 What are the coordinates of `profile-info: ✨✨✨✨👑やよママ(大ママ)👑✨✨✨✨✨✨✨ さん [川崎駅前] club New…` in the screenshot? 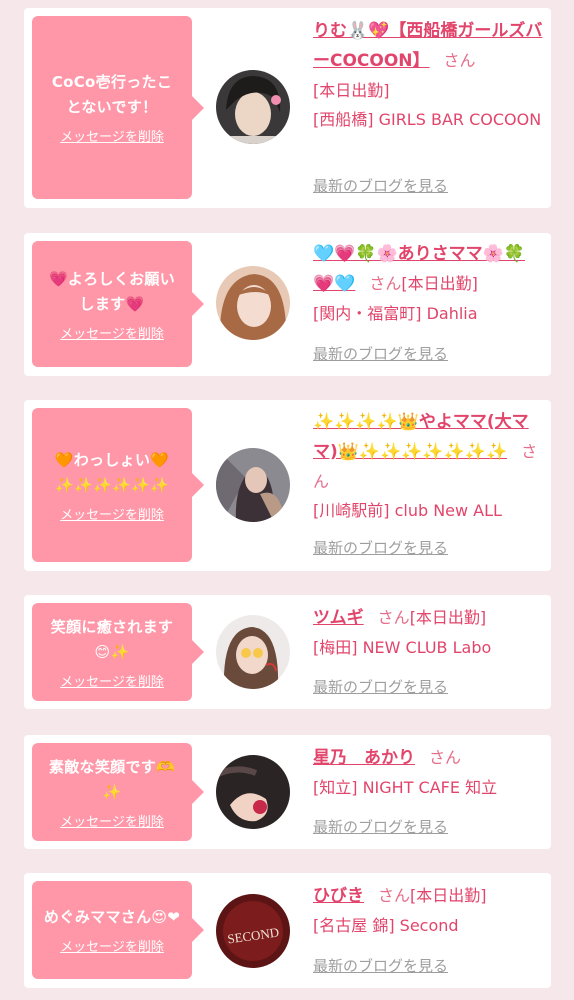 It's located at (429, 466).